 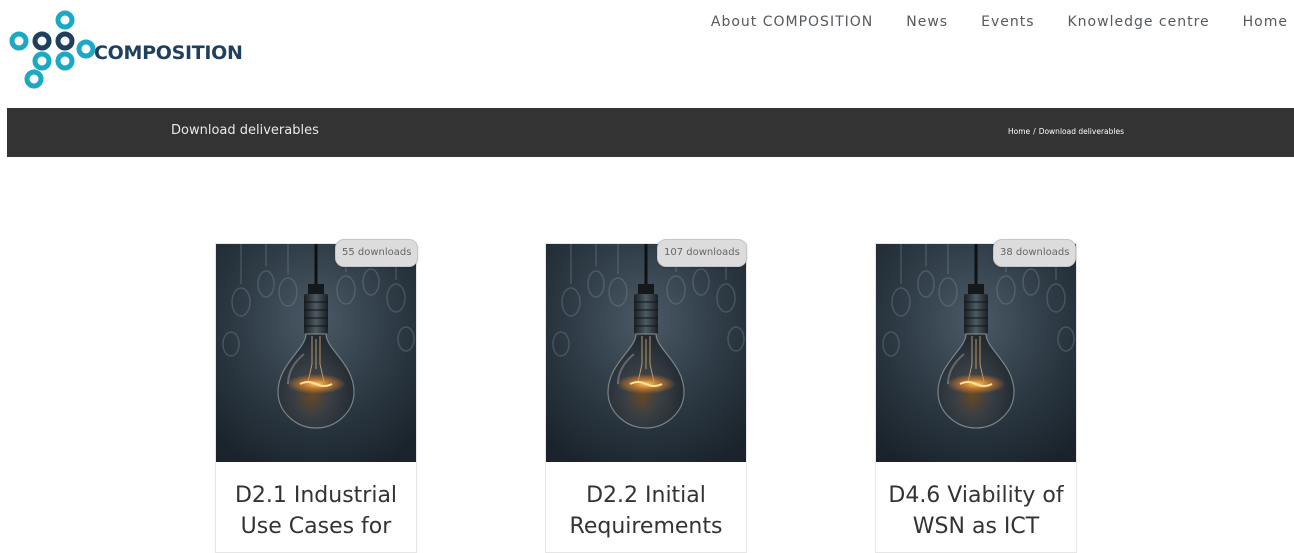 I want to click on deliverable-title-line: D4.6 Viability of, so click(x=976, y=495).